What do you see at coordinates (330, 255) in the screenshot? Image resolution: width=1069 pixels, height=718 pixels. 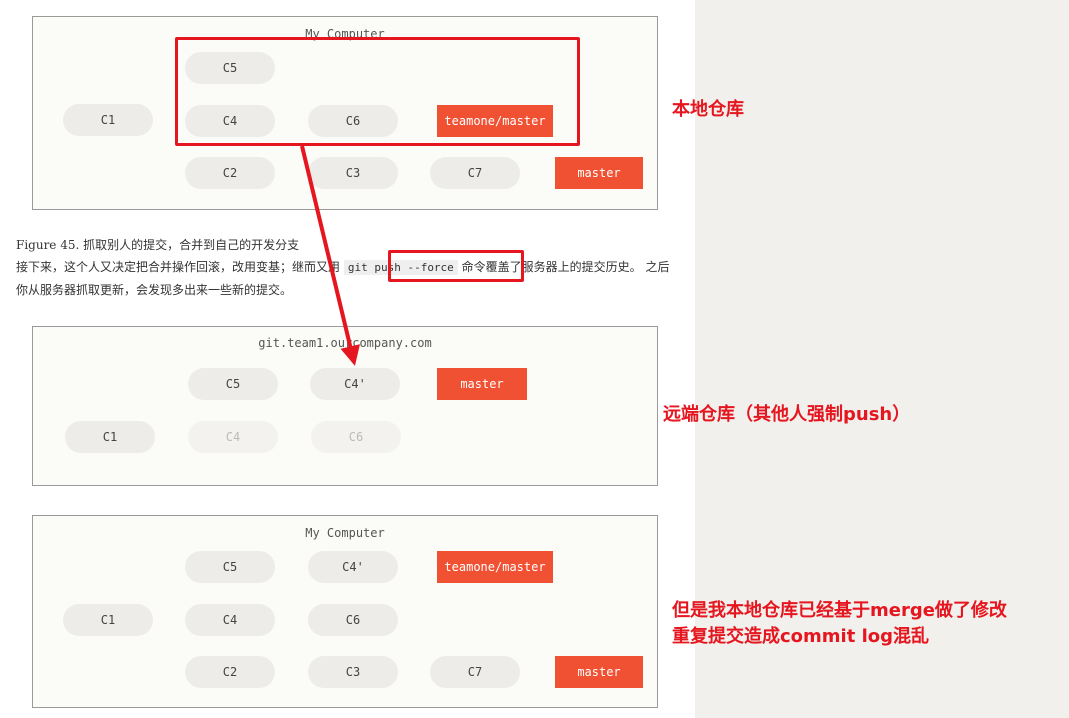 I see `annotation-arrow` at bounding box center [330, 255].